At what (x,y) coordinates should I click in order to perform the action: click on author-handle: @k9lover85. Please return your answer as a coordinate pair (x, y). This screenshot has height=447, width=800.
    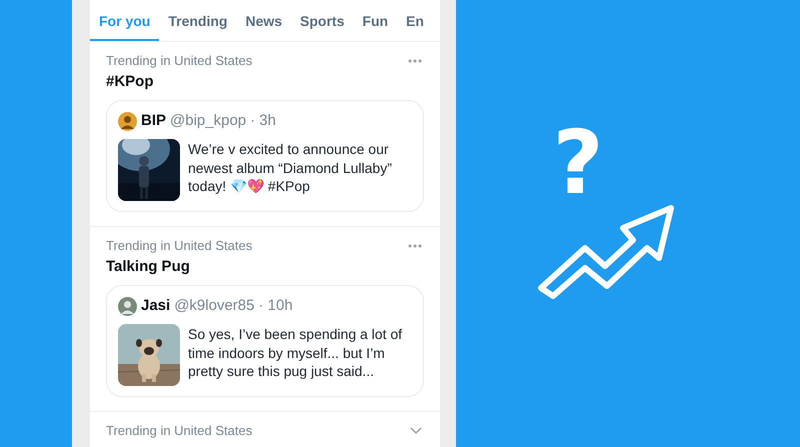
    Looking at the image, I should click on (214, 306).